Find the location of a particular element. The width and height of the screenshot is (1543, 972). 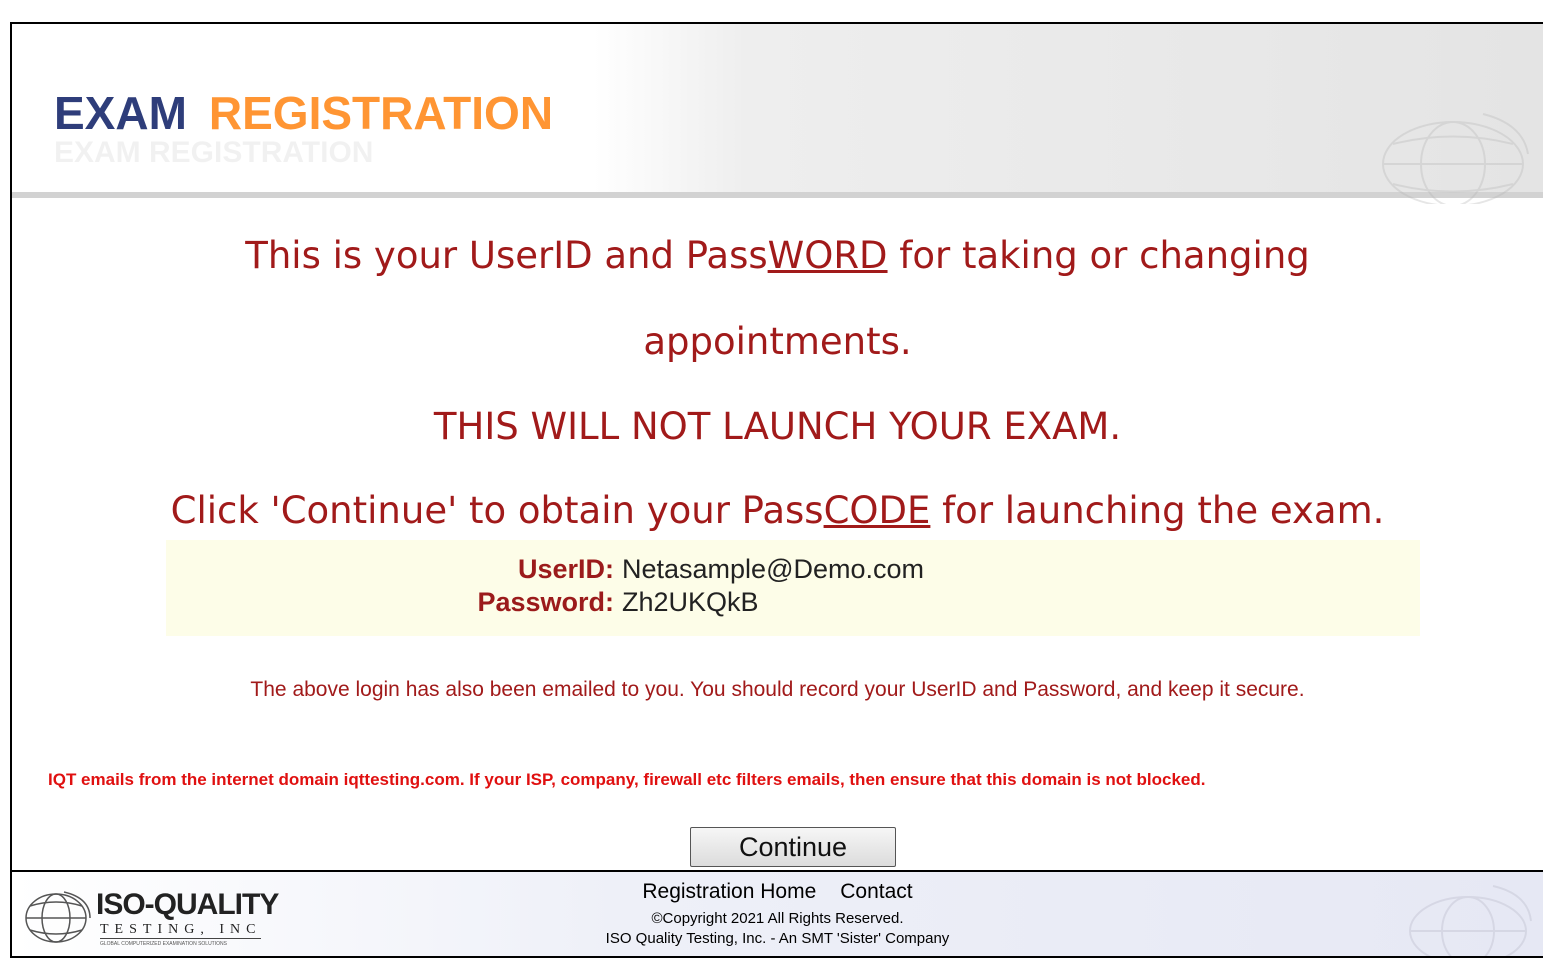

globe-watermark-icon is located at coordinates (1455, 158).